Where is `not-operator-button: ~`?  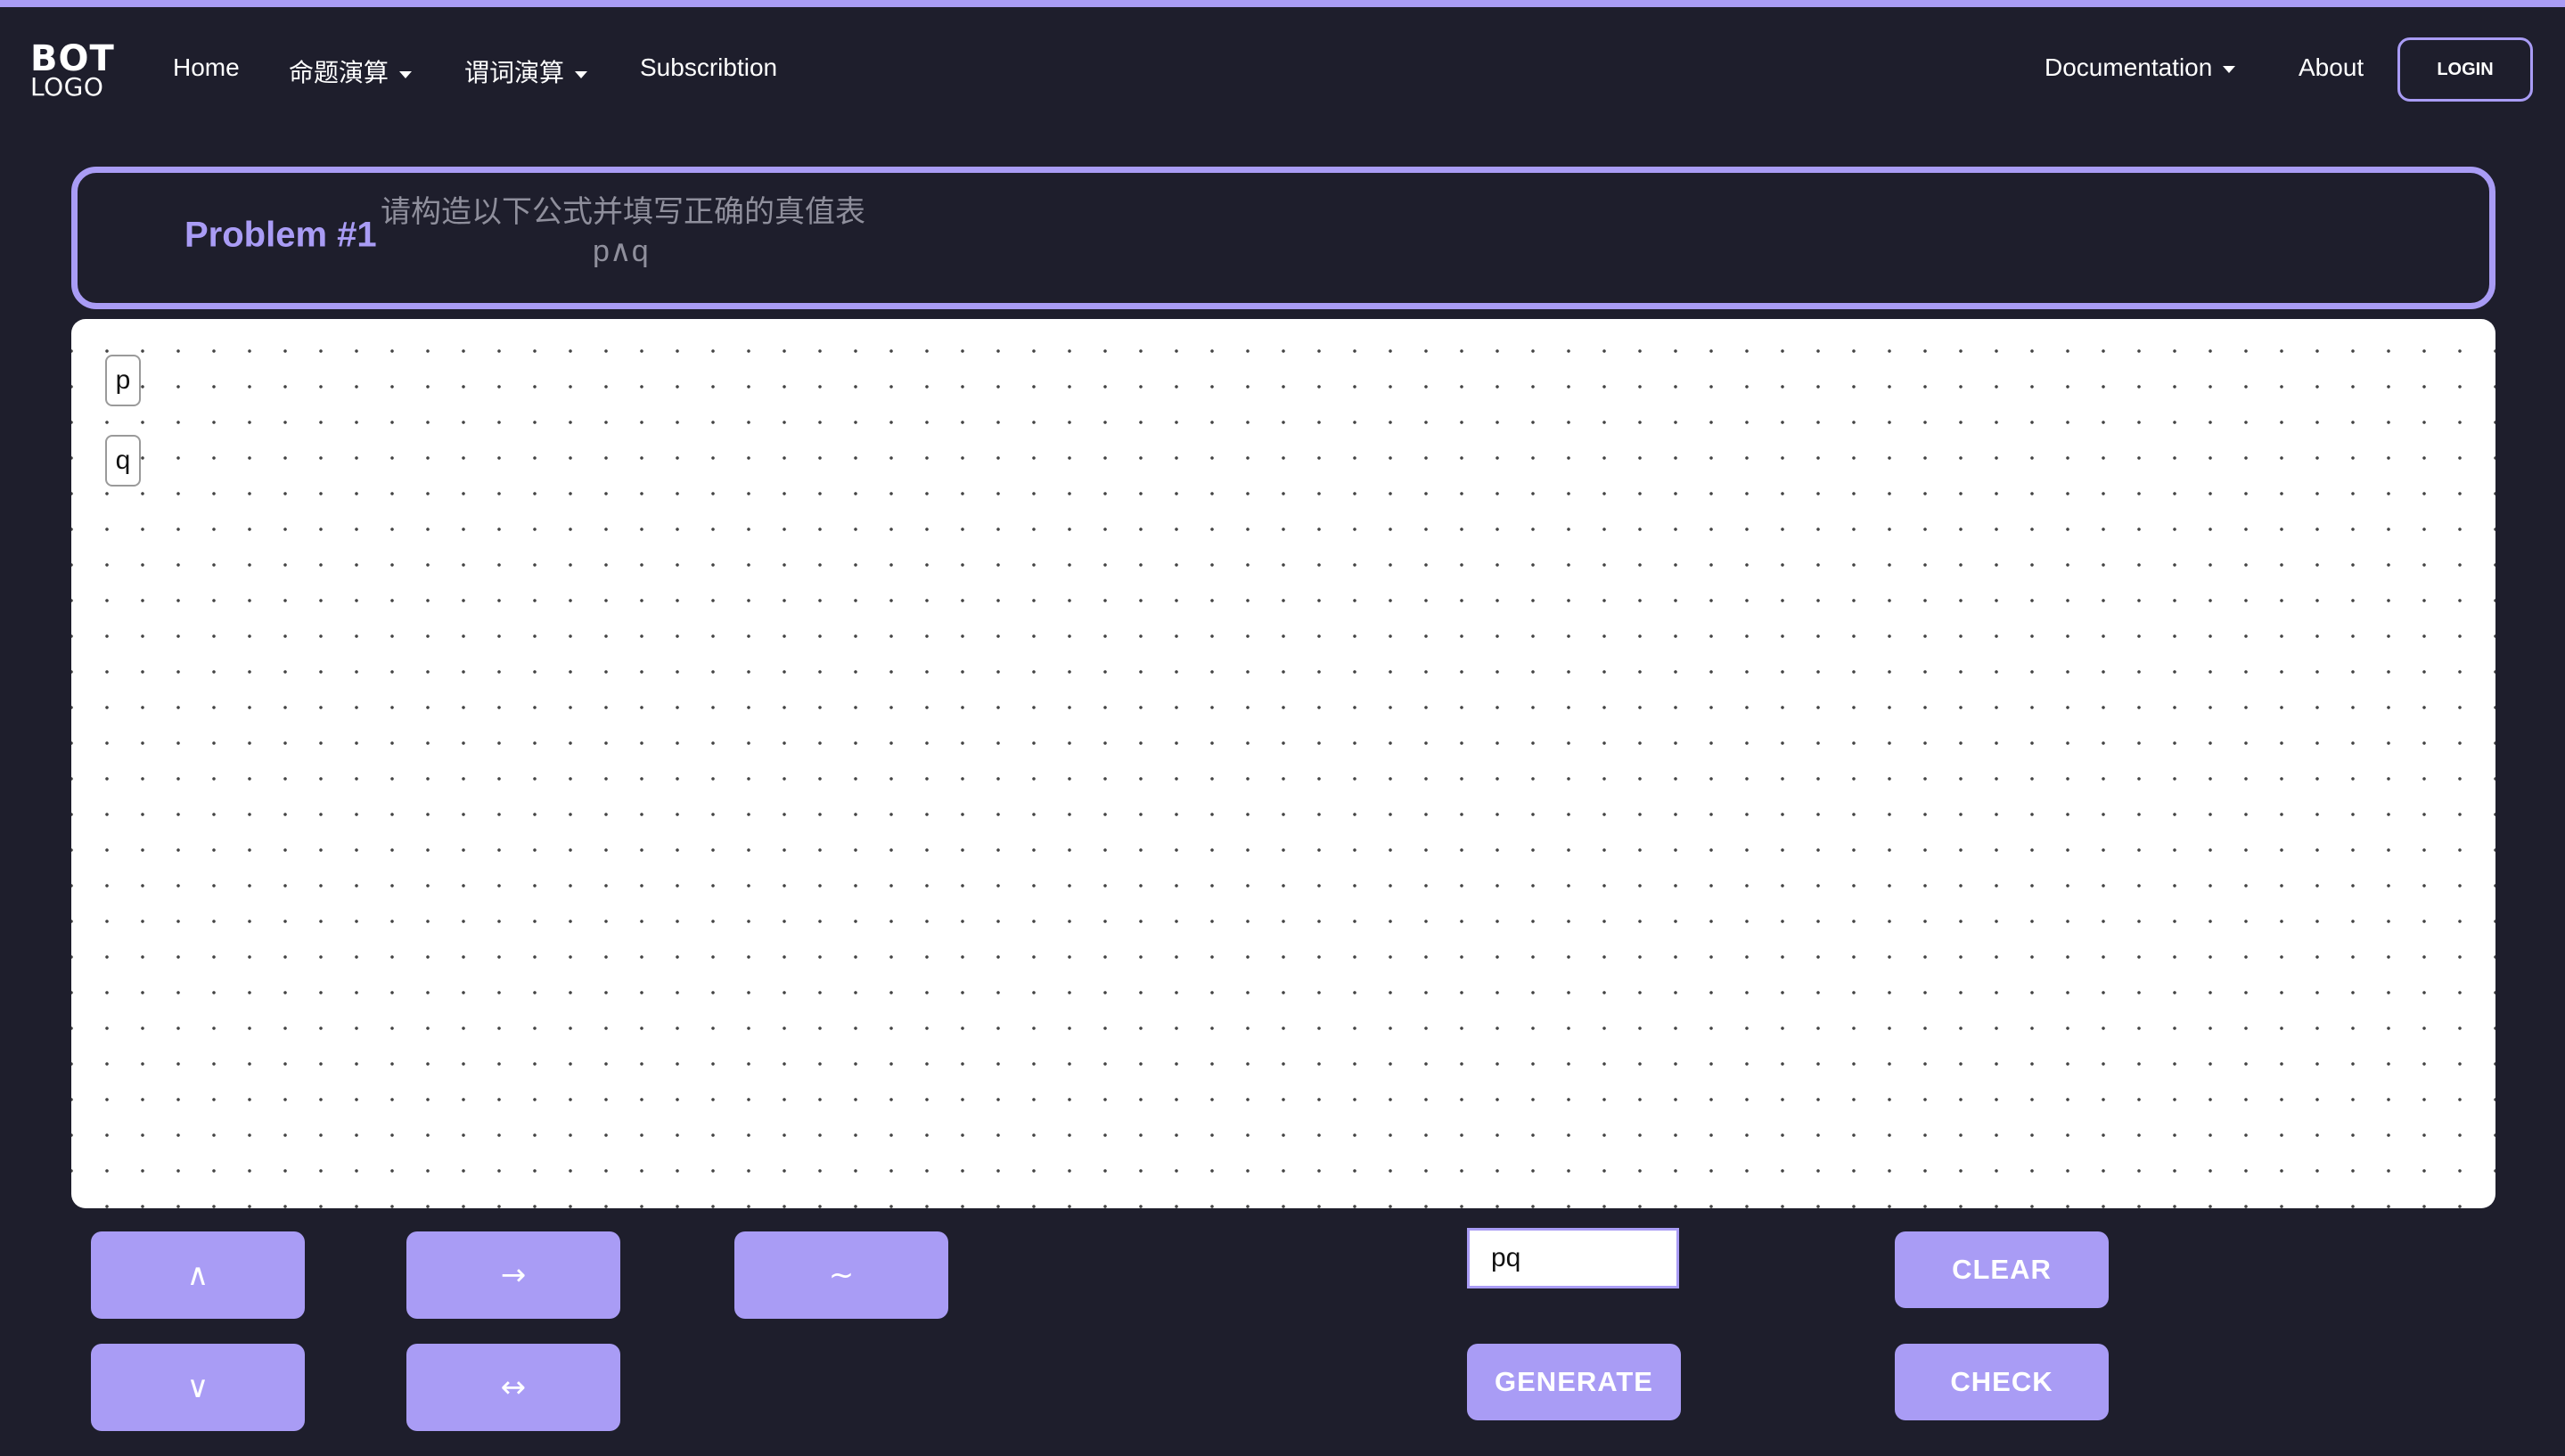 not-operator-button: ~ is located at coordinates (841, 1275).